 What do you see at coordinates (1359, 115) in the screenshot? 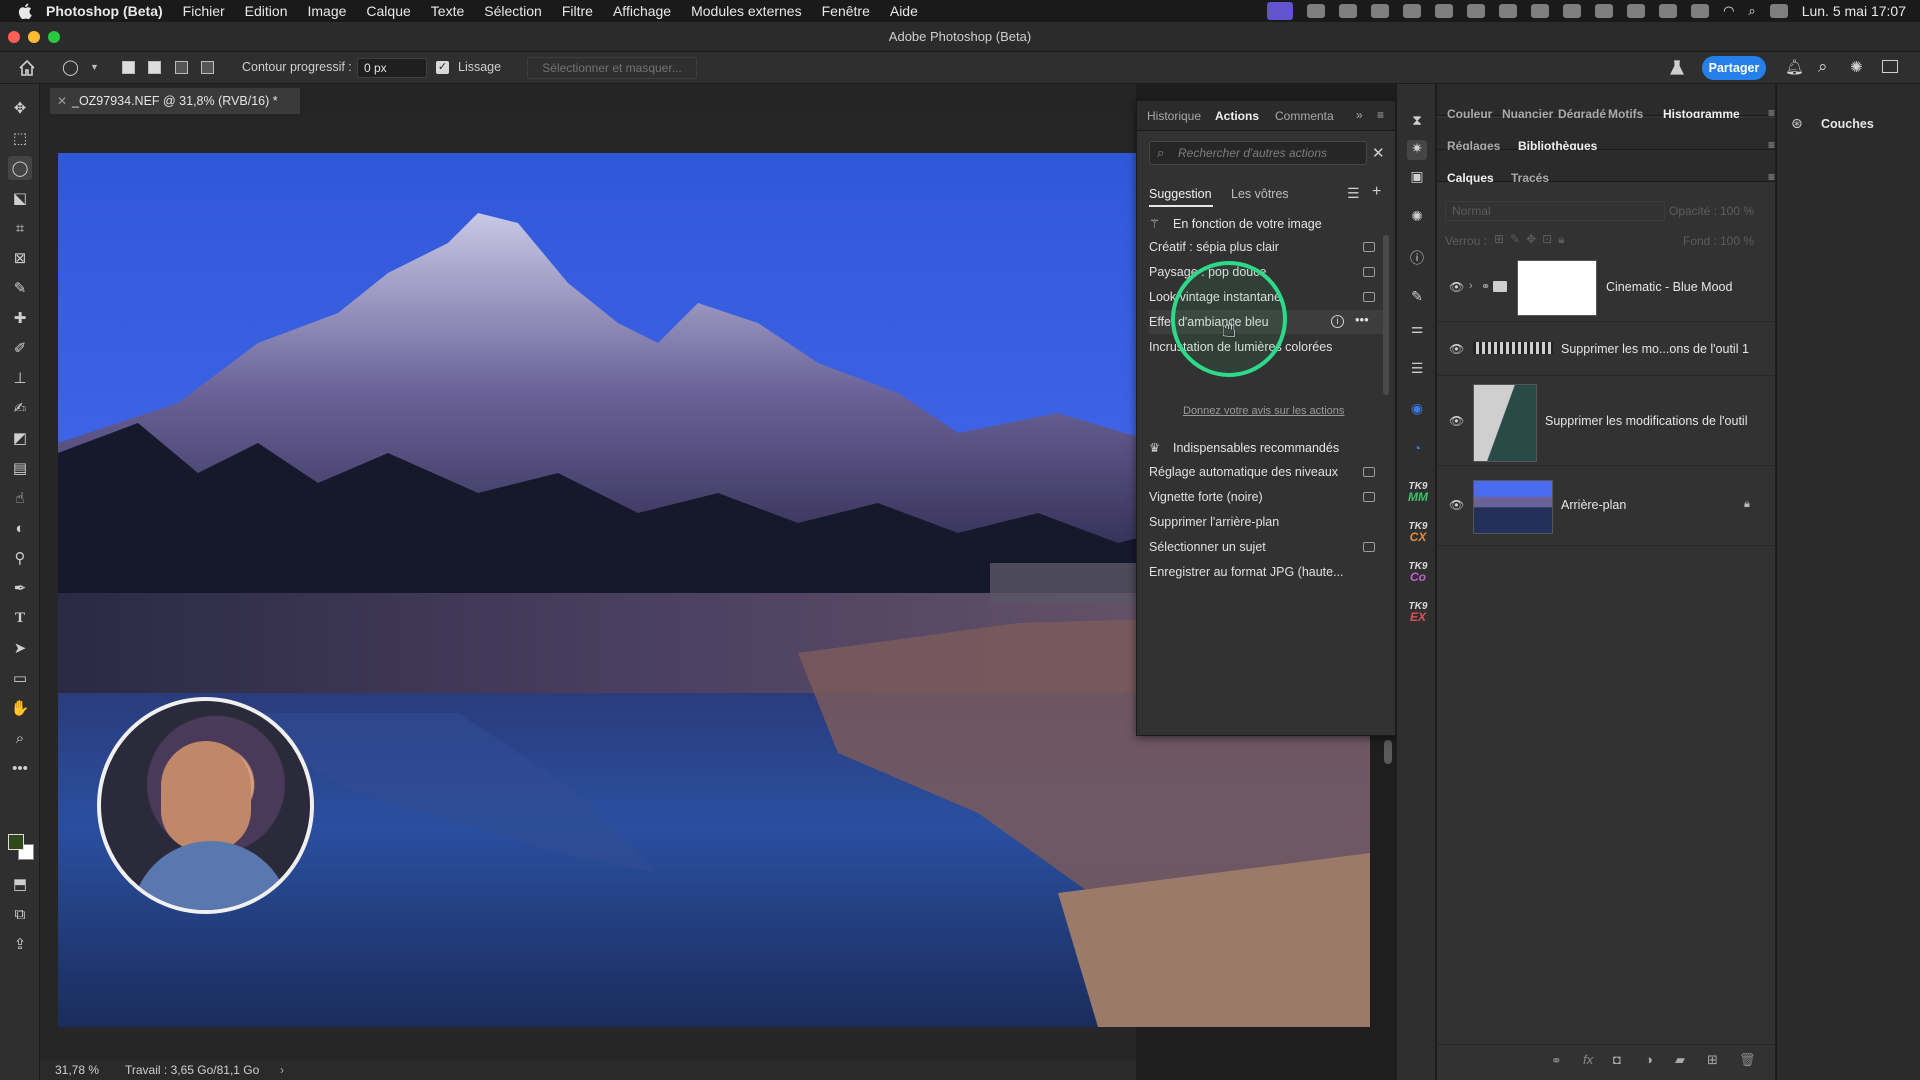
I see `panel-overflow-icon: »` at bounding box center [1359, 115].